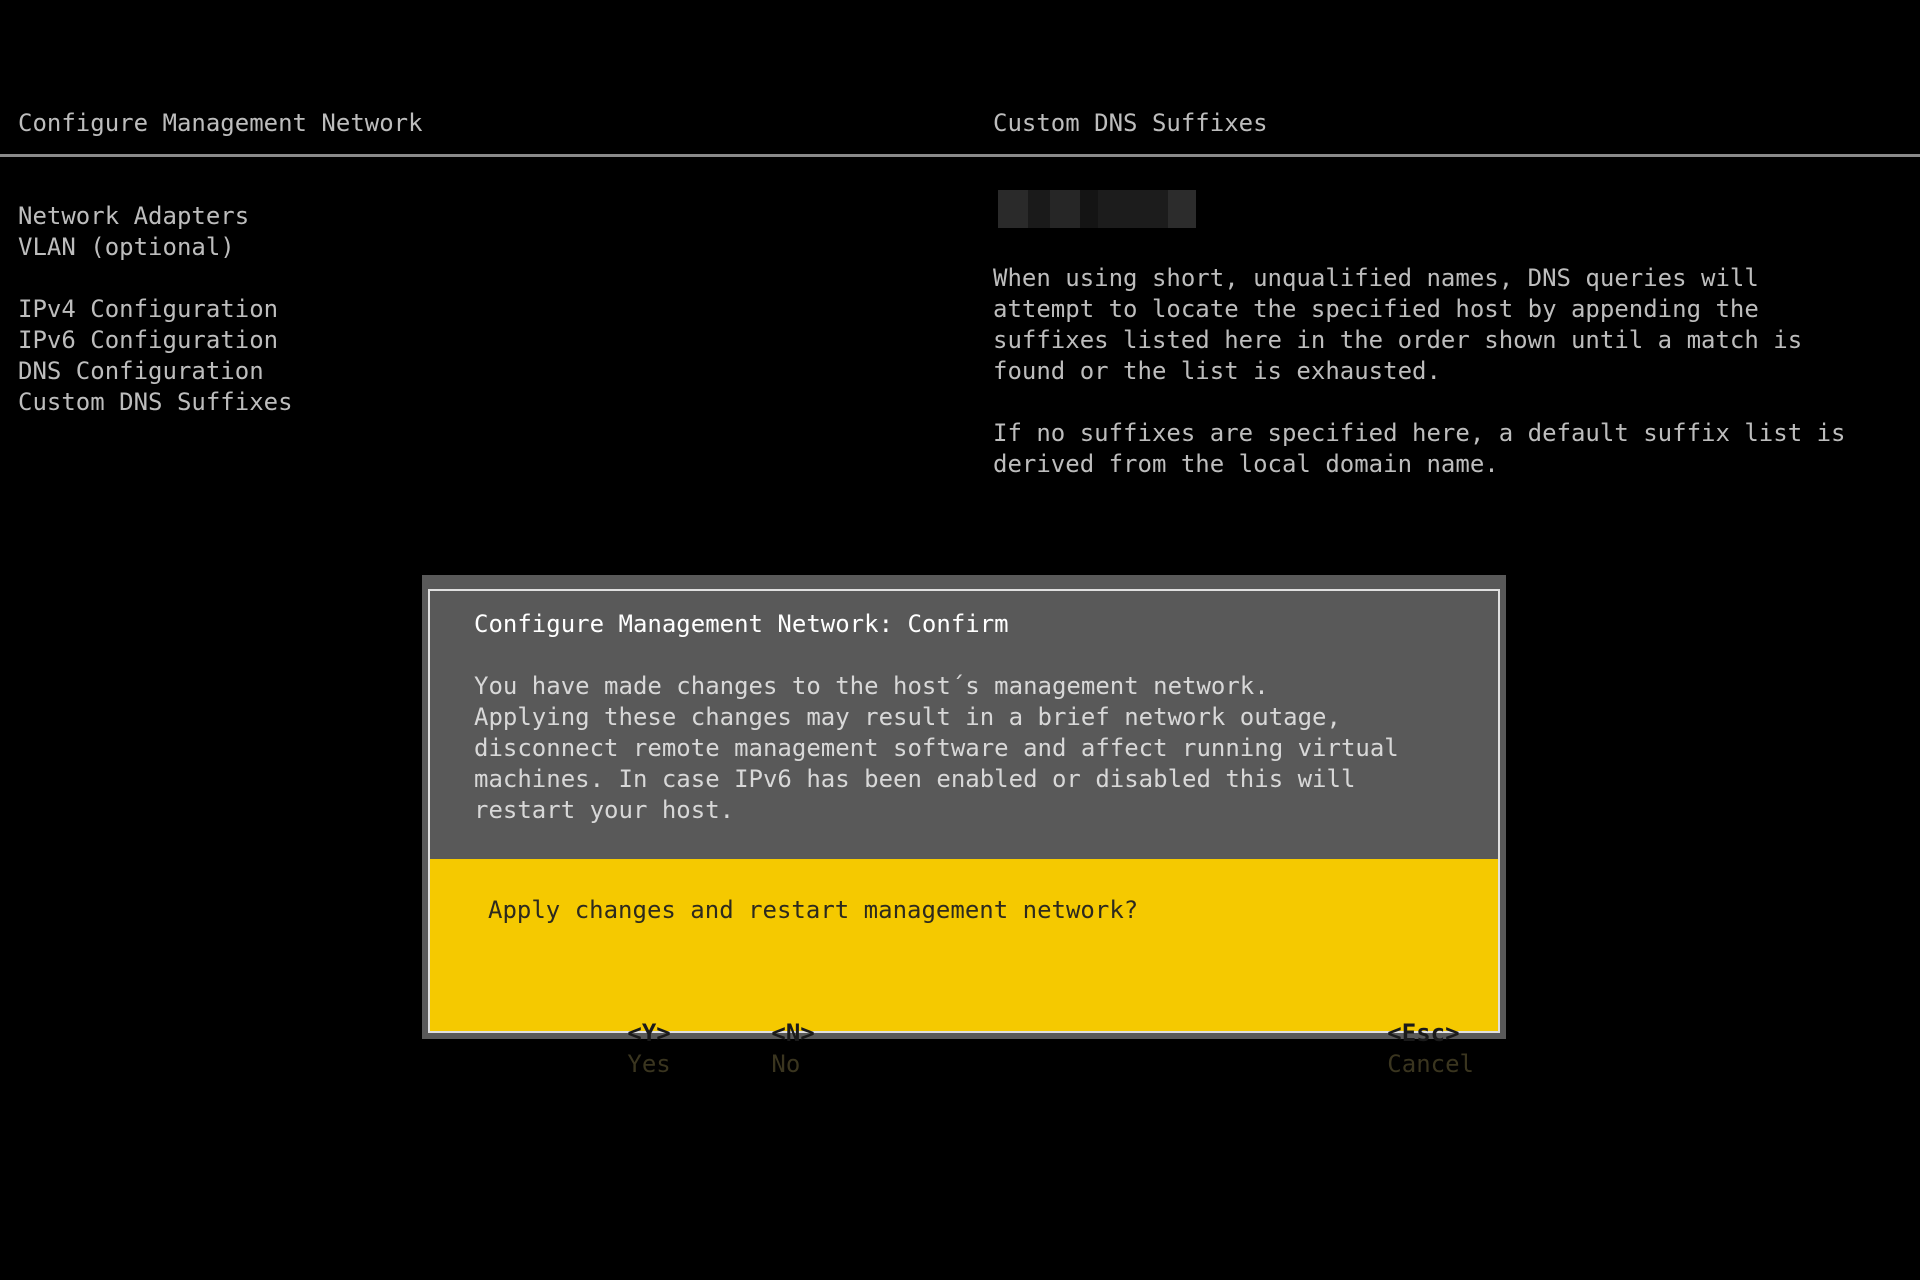  I want to click on left-pane-title: Configure Management Network, so click(220, 123).